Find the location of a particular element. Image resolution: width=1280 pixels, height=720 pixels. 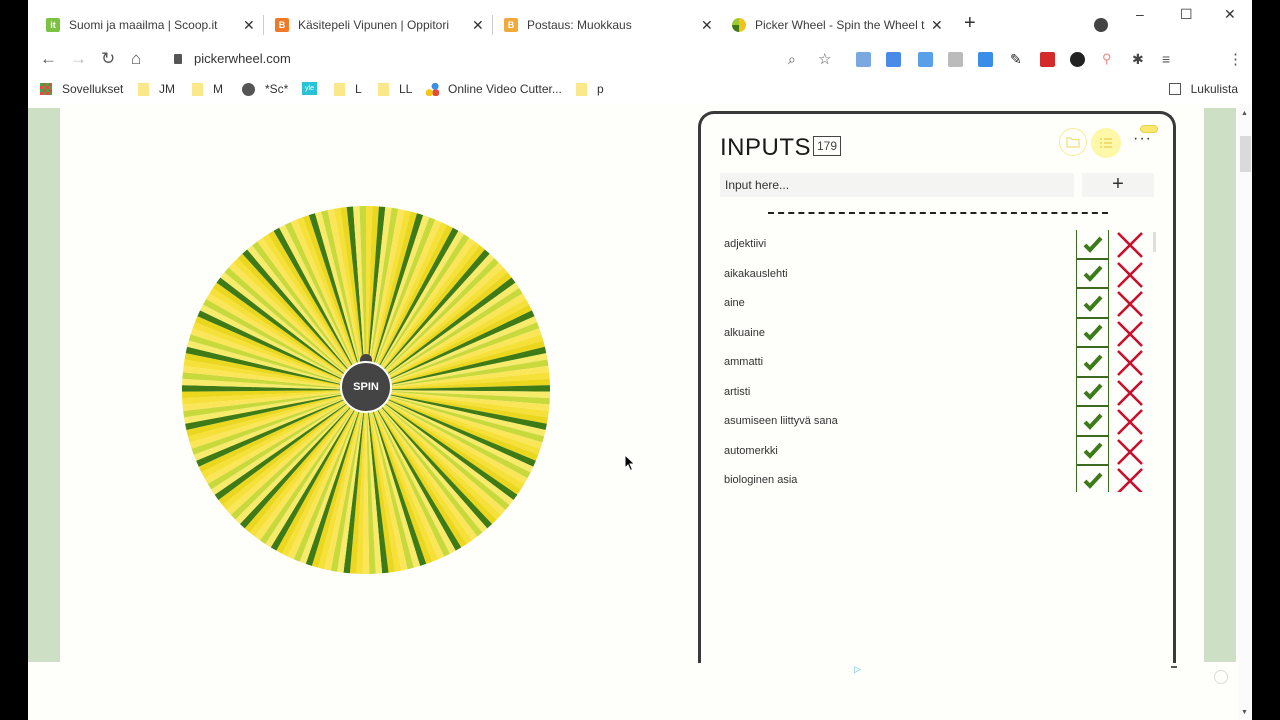

input-list-item: alkuaine is located at coordinates (940, 333).